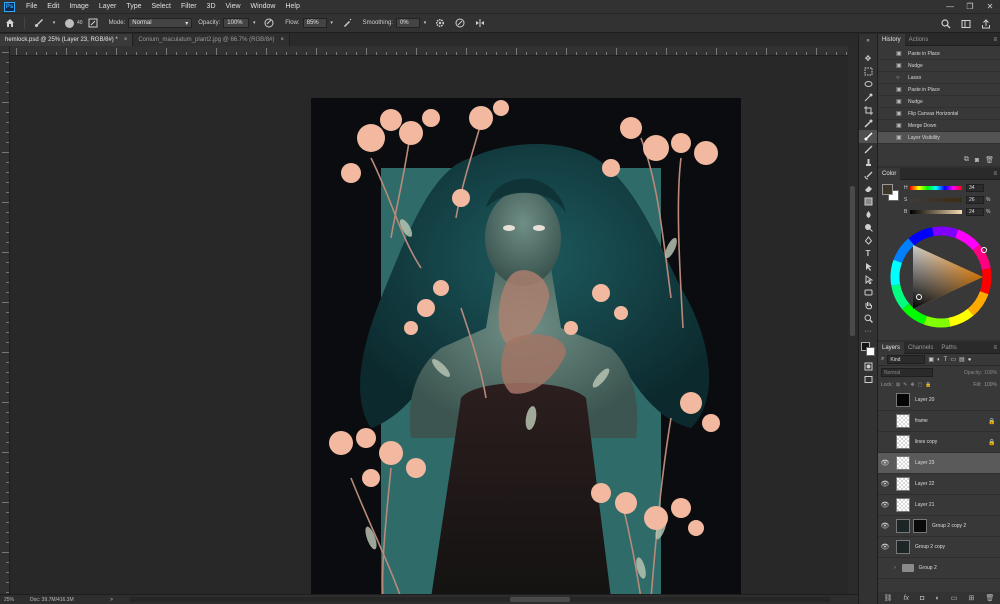 The width and height of the screenshot is (1000, 604). Describe the element at coordinates (966, 160) in the screenshot. I see `new-document-from-state-icon: ⧉` at that location.